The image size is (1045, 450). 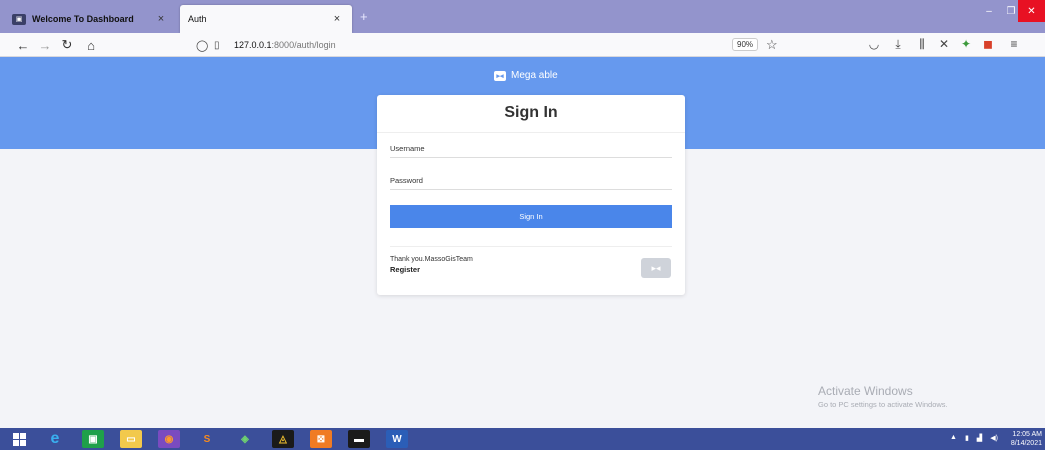 What do you see at coordinates (397, 439) in the screenshot?
I see `word-icon: W` at bounding box center [397, 439].